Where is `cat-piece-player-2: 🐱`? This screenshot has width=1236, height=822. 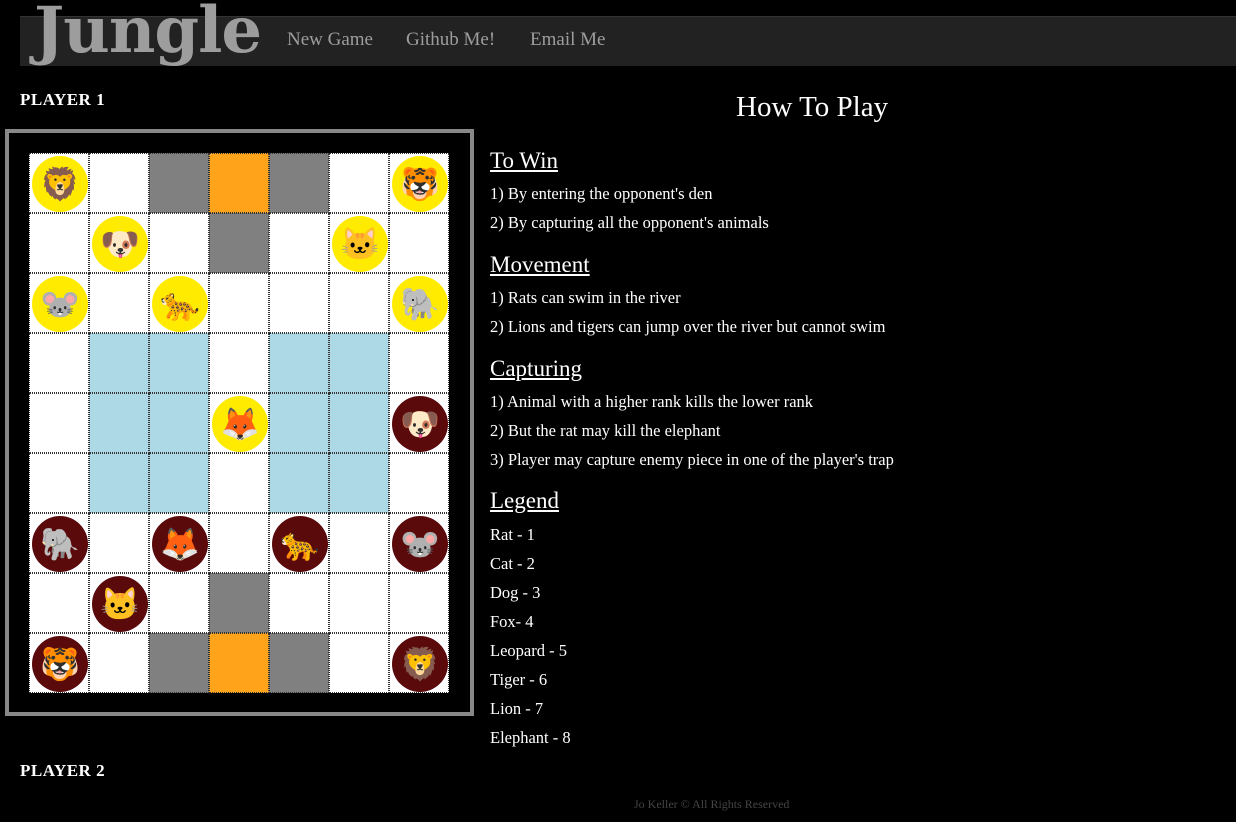 cat-piece-player-2: 🐱 is located at coordinates (120, 604).